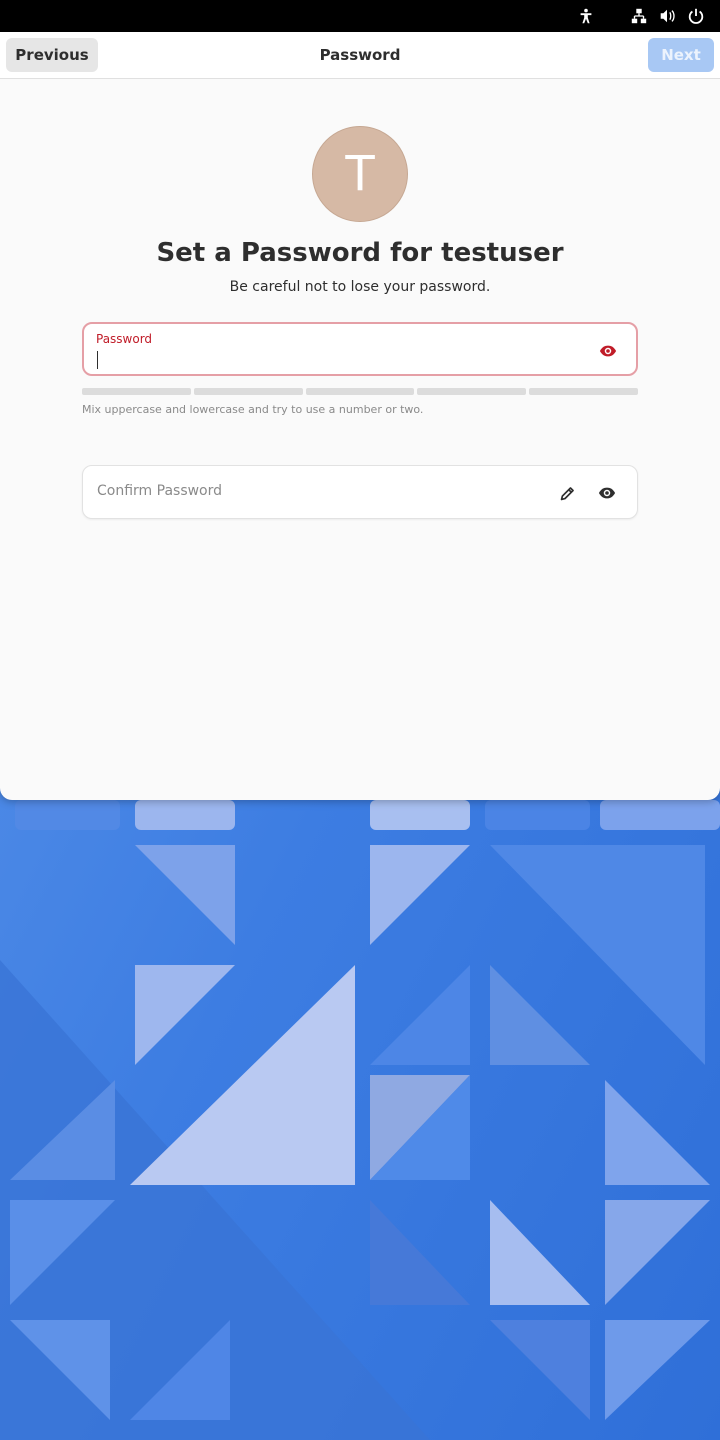  What do you see at coordinates (639, 16) in the screenshot?
I see `network-icon` at bounding box center [639, 16].